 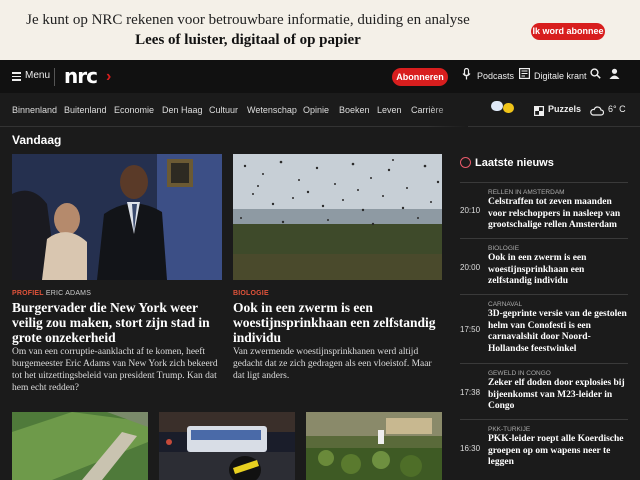 What do you see at coordinates (505, 304) in the screenshot?
I see `latest-item-kicker: CARNAVAL` at bounding box center [505, 304].